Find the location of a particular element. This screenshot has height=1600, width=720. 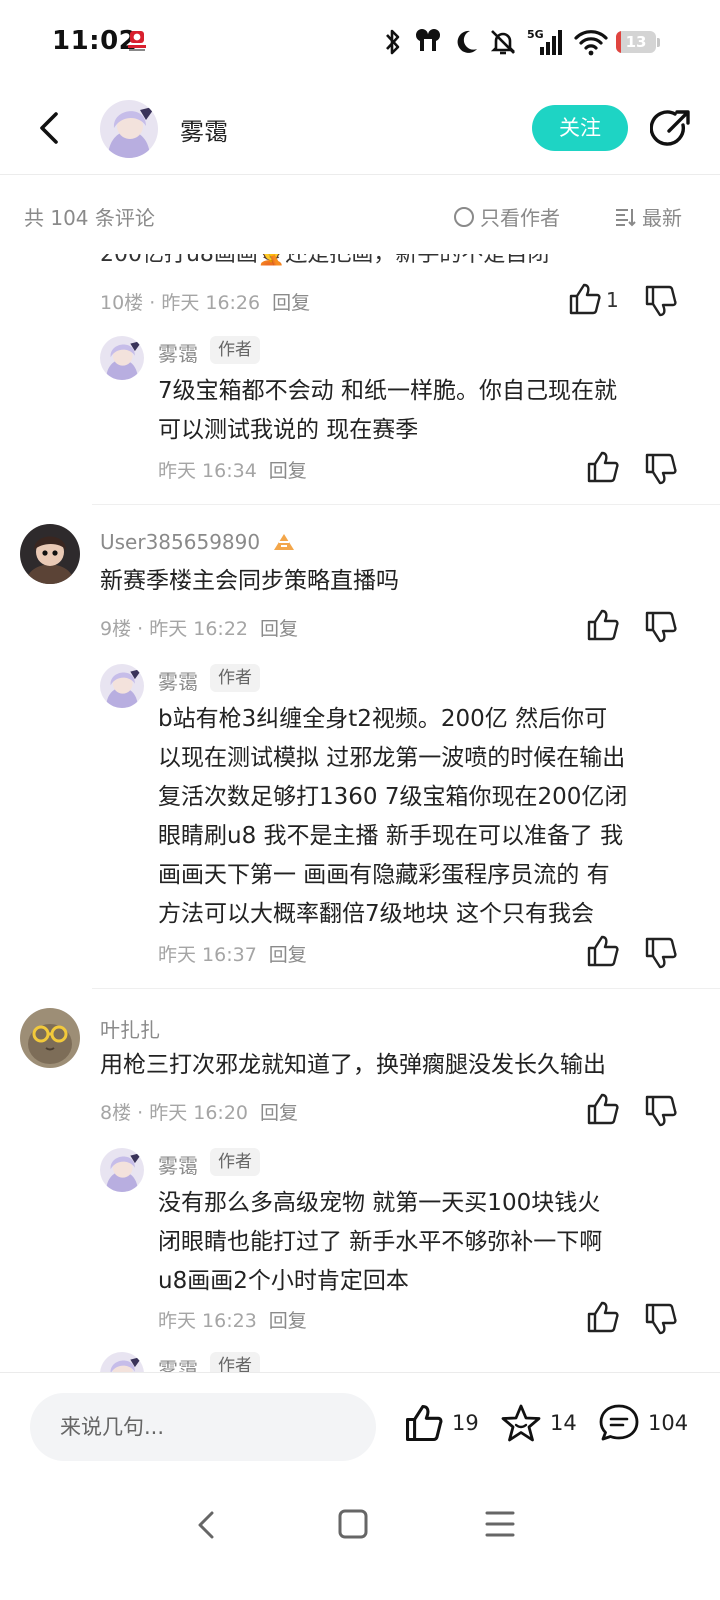

reply-text-line: 画画天下第一 画画有隐藏彩蛋程序员流的 有 is located at coordinates (384, 875).